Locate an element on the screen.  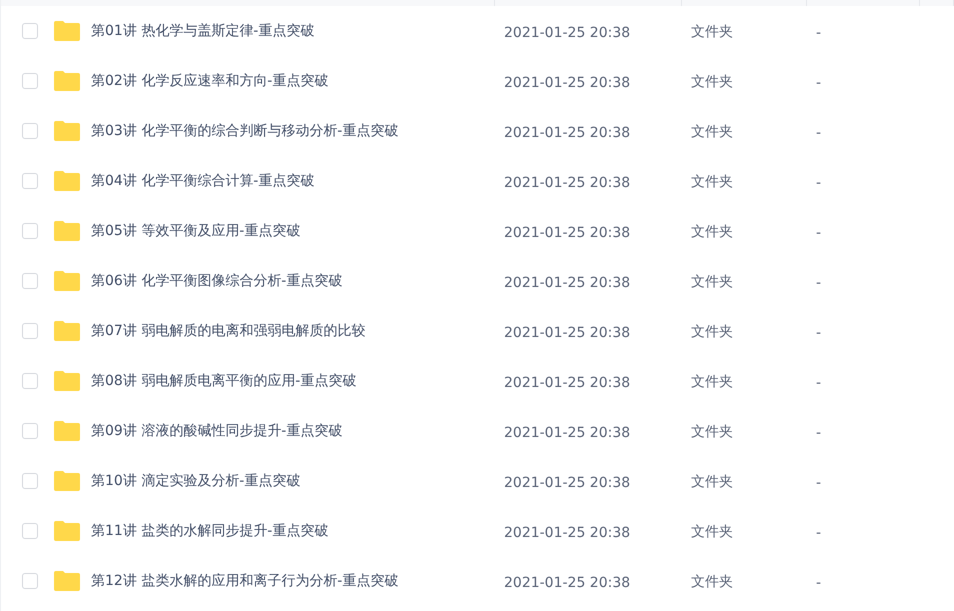
file-name: 第05讲 等效平衡及应用-重点突破 is located at coordinates (195, 231).